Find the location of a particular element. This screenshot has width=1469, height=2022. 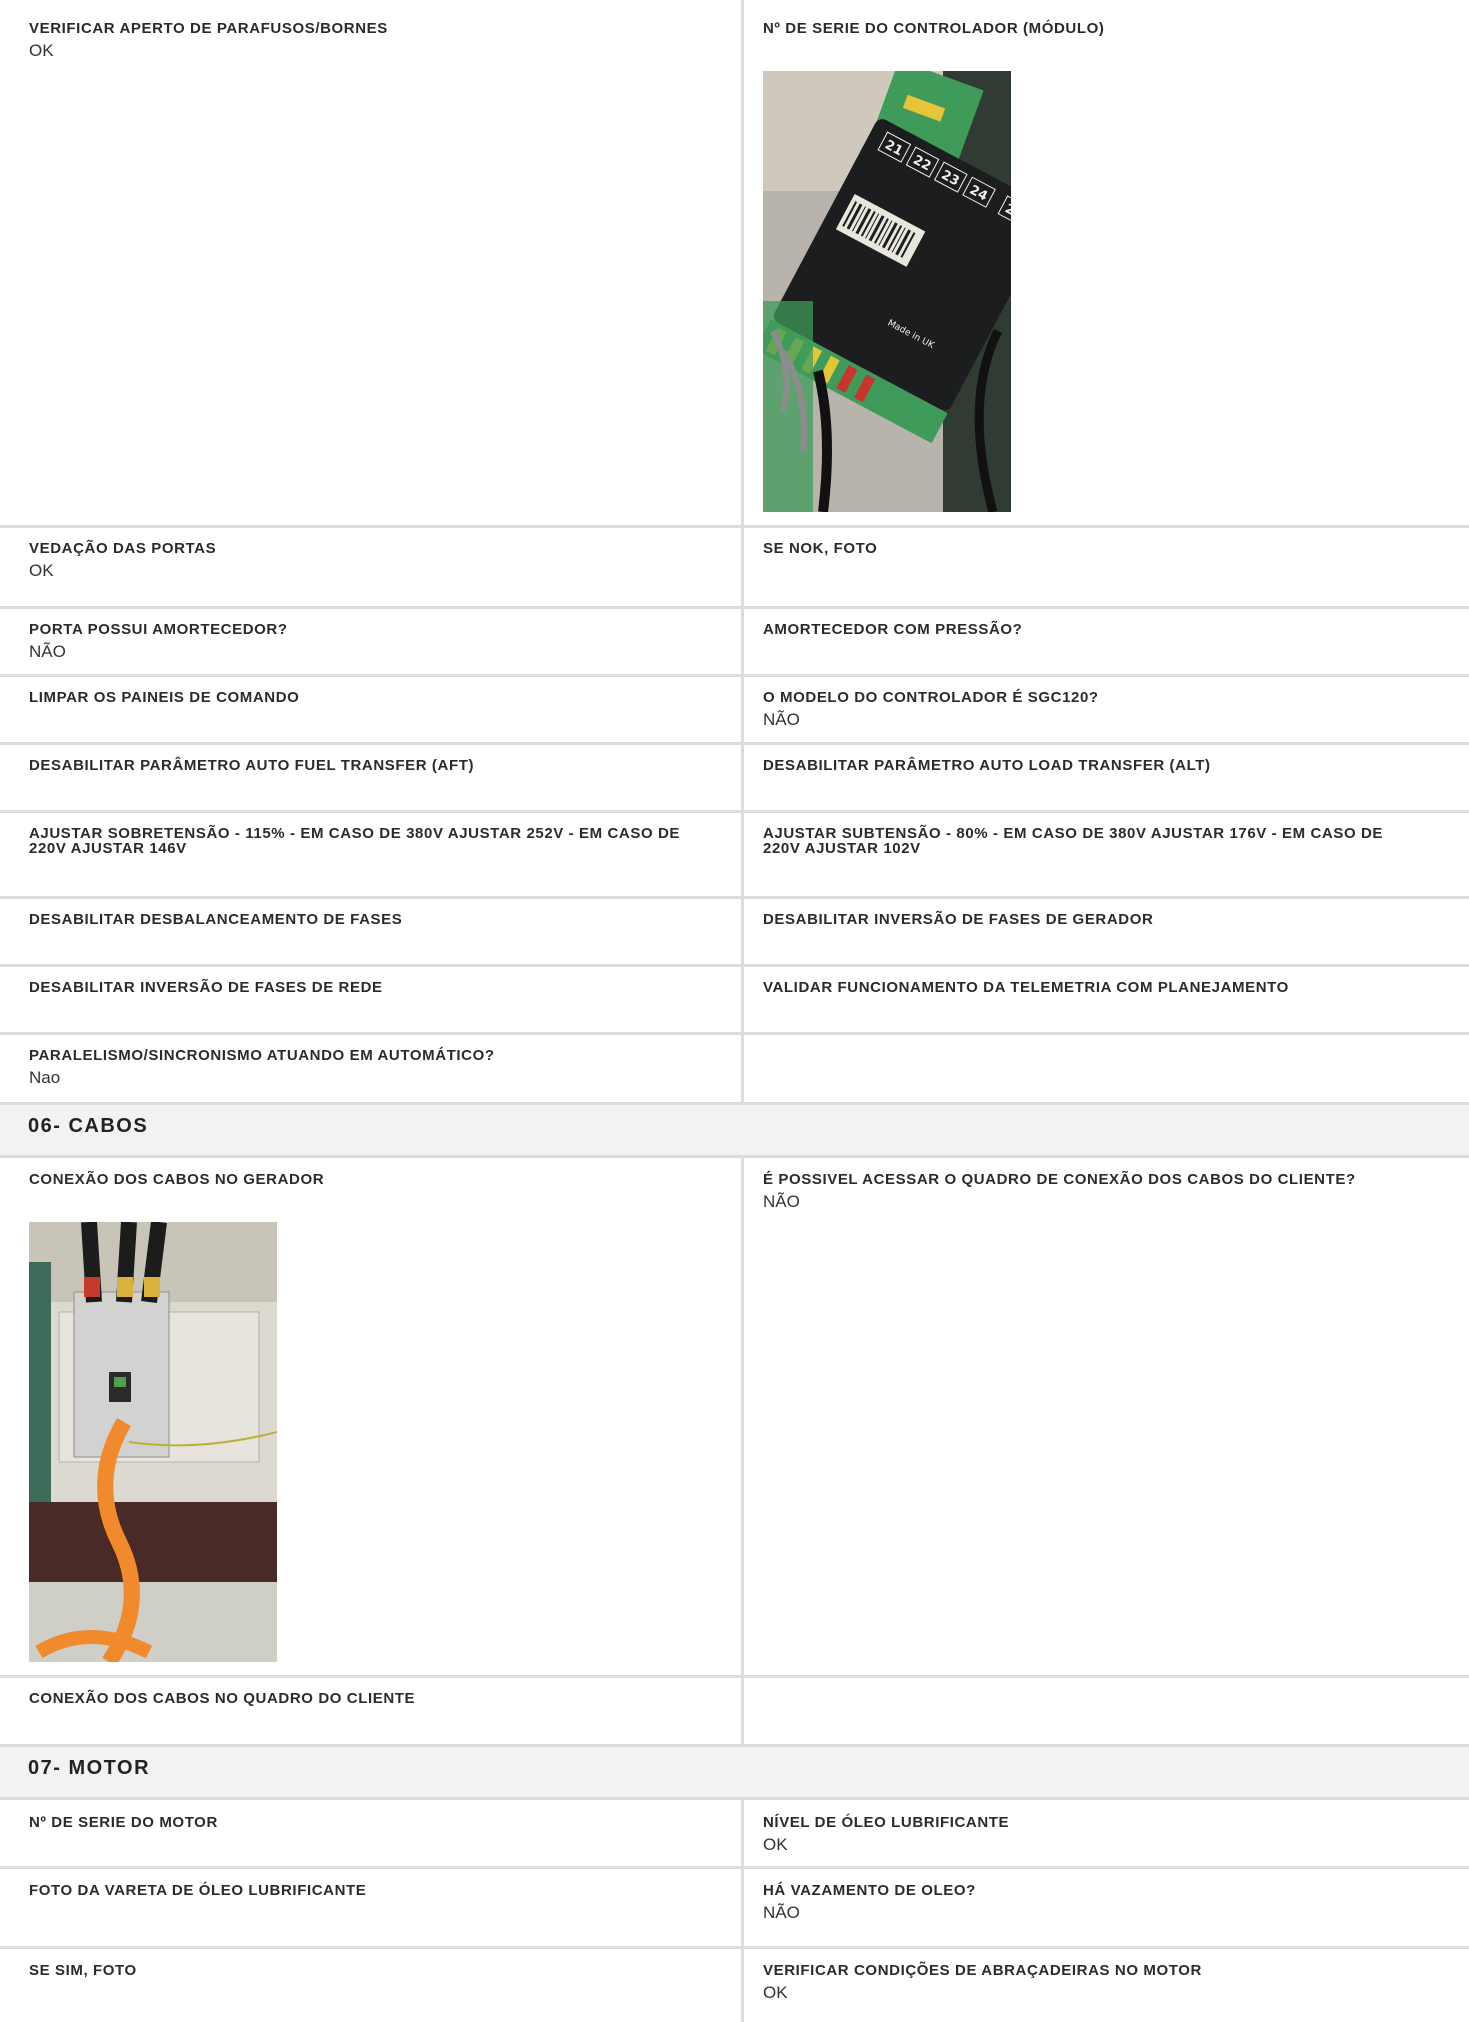

field-label: O MODELO DO CONTROLADOR É SGC120? is located at coordinates (931, 697).